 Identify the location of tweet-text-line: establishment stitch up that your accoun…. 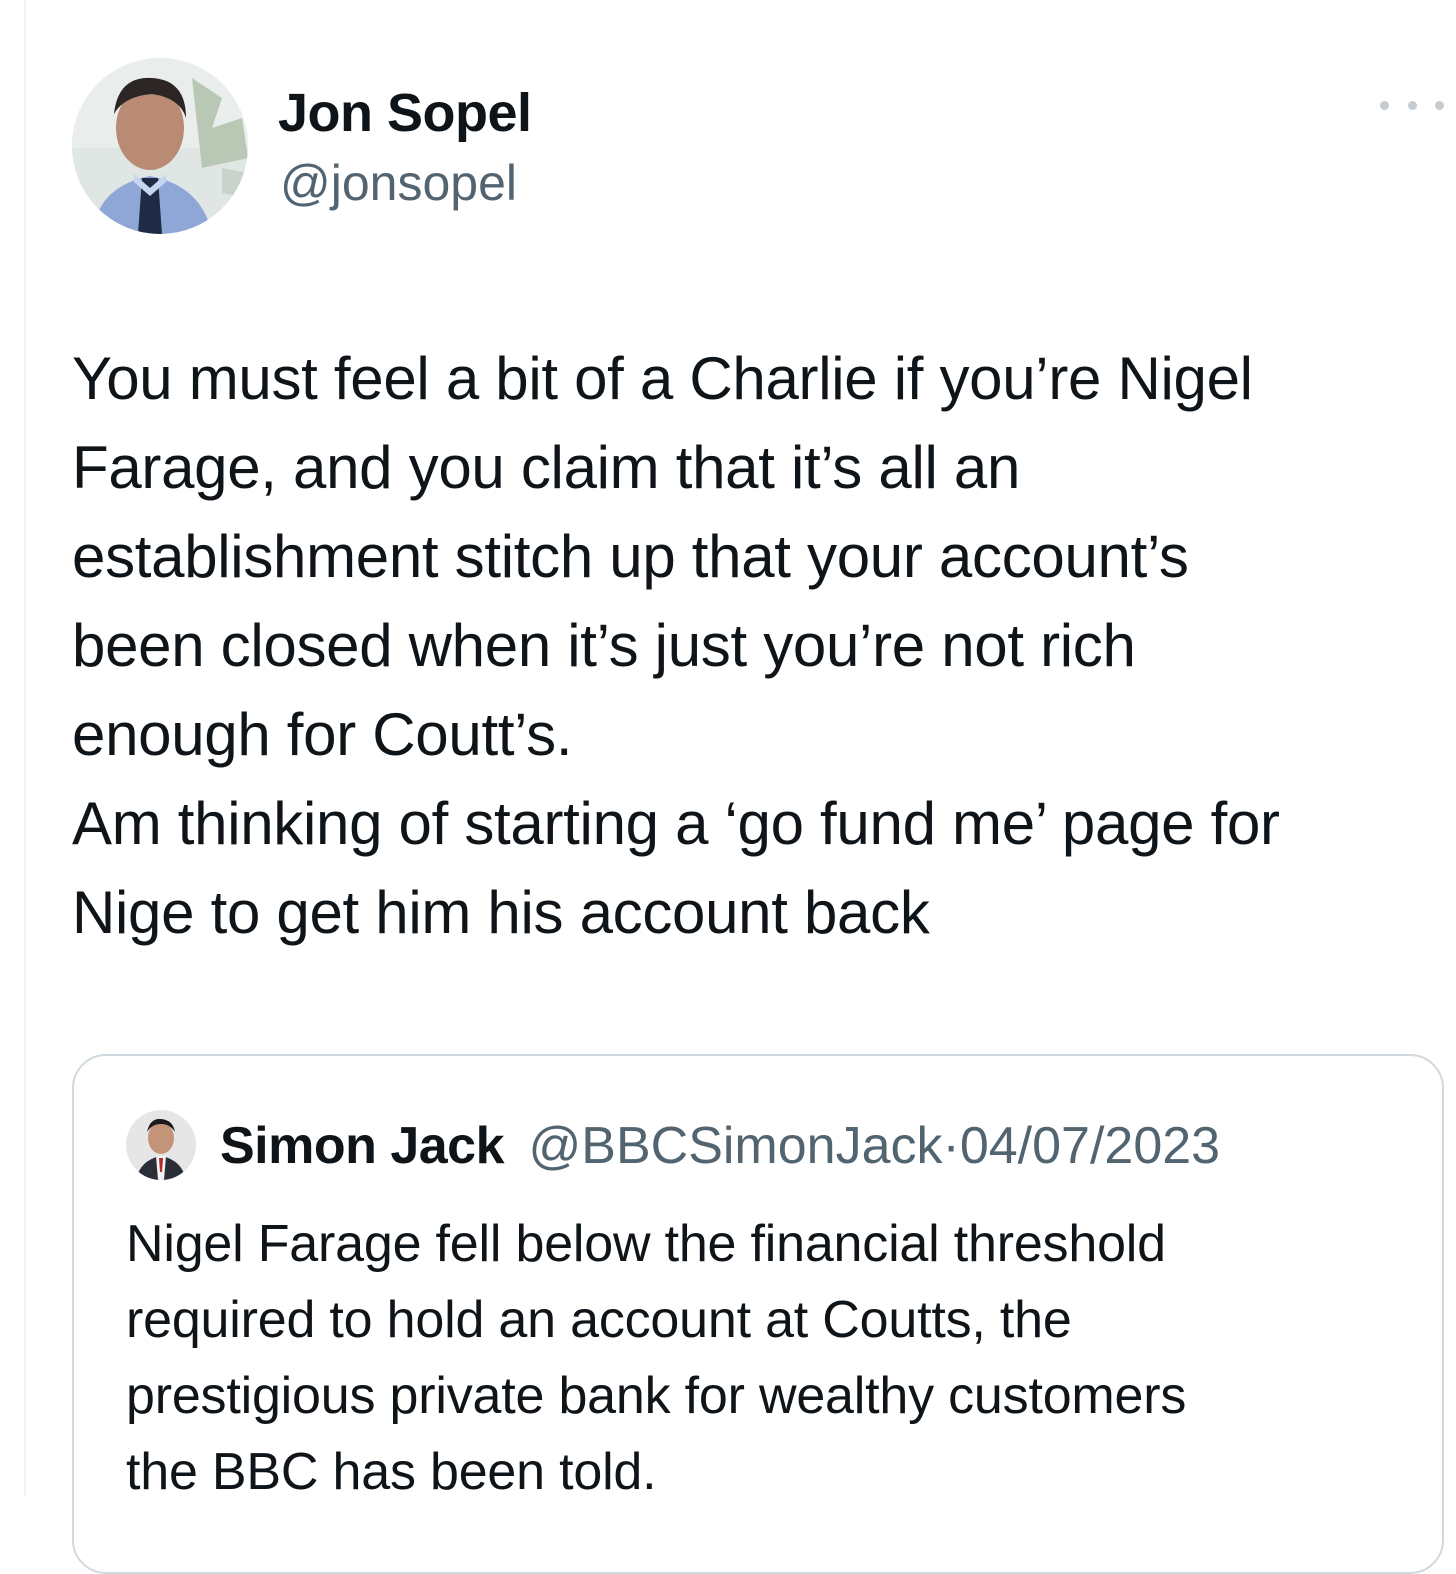
(630, 556).